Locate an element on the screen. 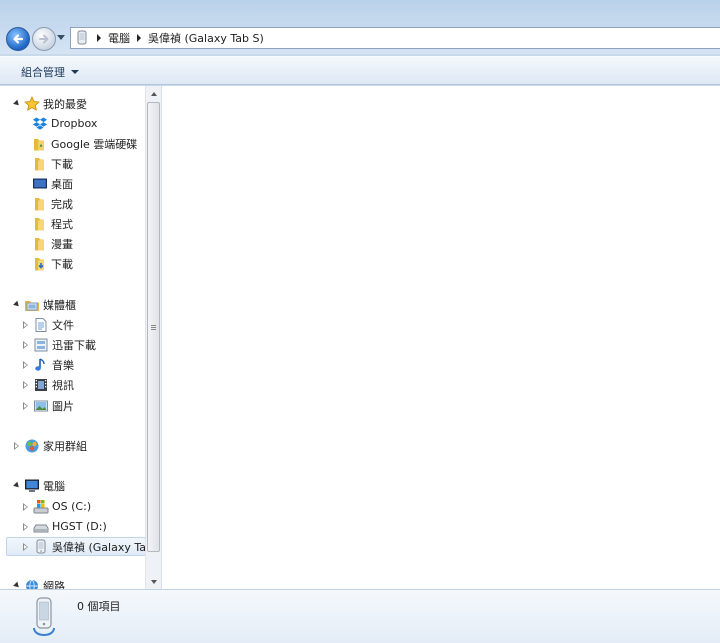  nav-libraries-label: 媒體櫃 is located at coordinates (59, 305).